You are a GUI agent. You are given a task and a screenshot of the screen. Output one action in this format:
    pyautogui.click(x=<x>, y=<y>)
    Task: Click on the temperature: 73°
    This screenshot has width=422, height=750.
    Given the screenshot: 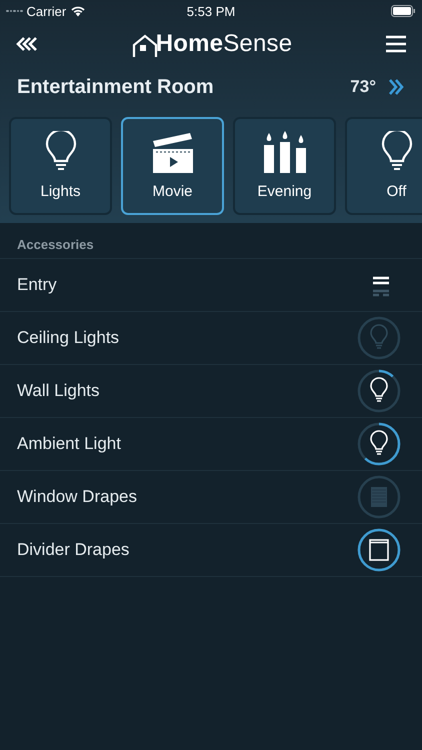 What is the action you would take?
    pyautogui.click(x=363, y=87)
    